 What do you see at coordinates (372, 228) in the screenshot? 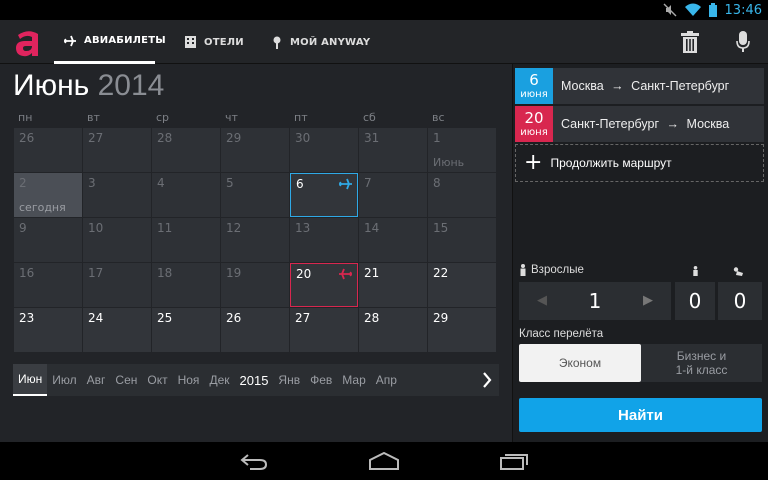
I see `day-number: 14` at bounding box center [372, 228].